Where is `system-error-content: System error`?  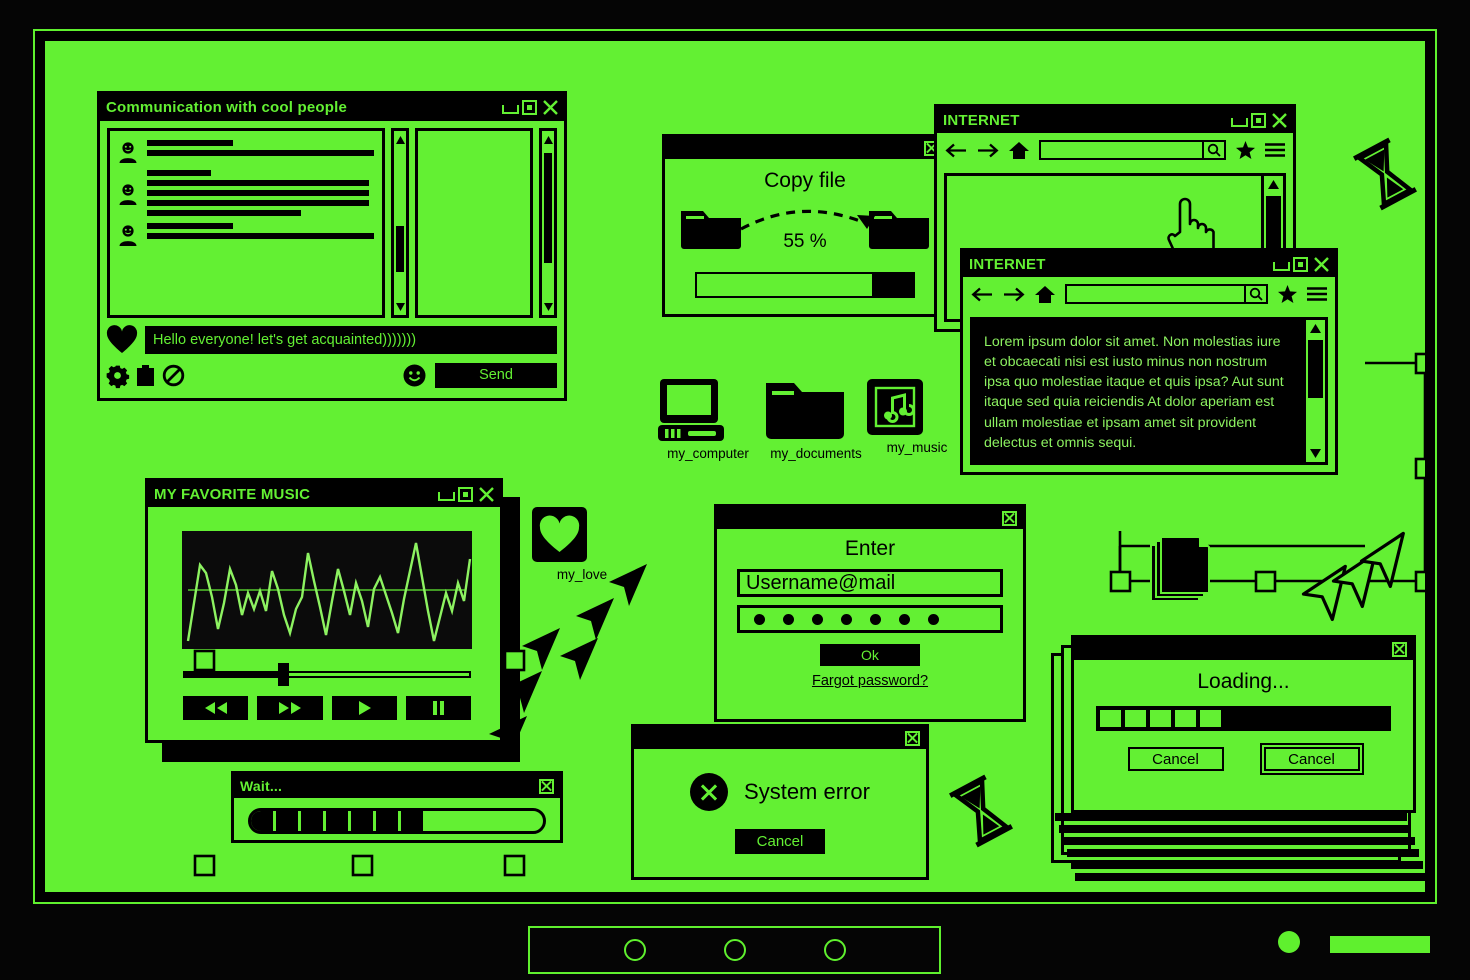
system-error-content: System error is located at coordinates (780, 792).